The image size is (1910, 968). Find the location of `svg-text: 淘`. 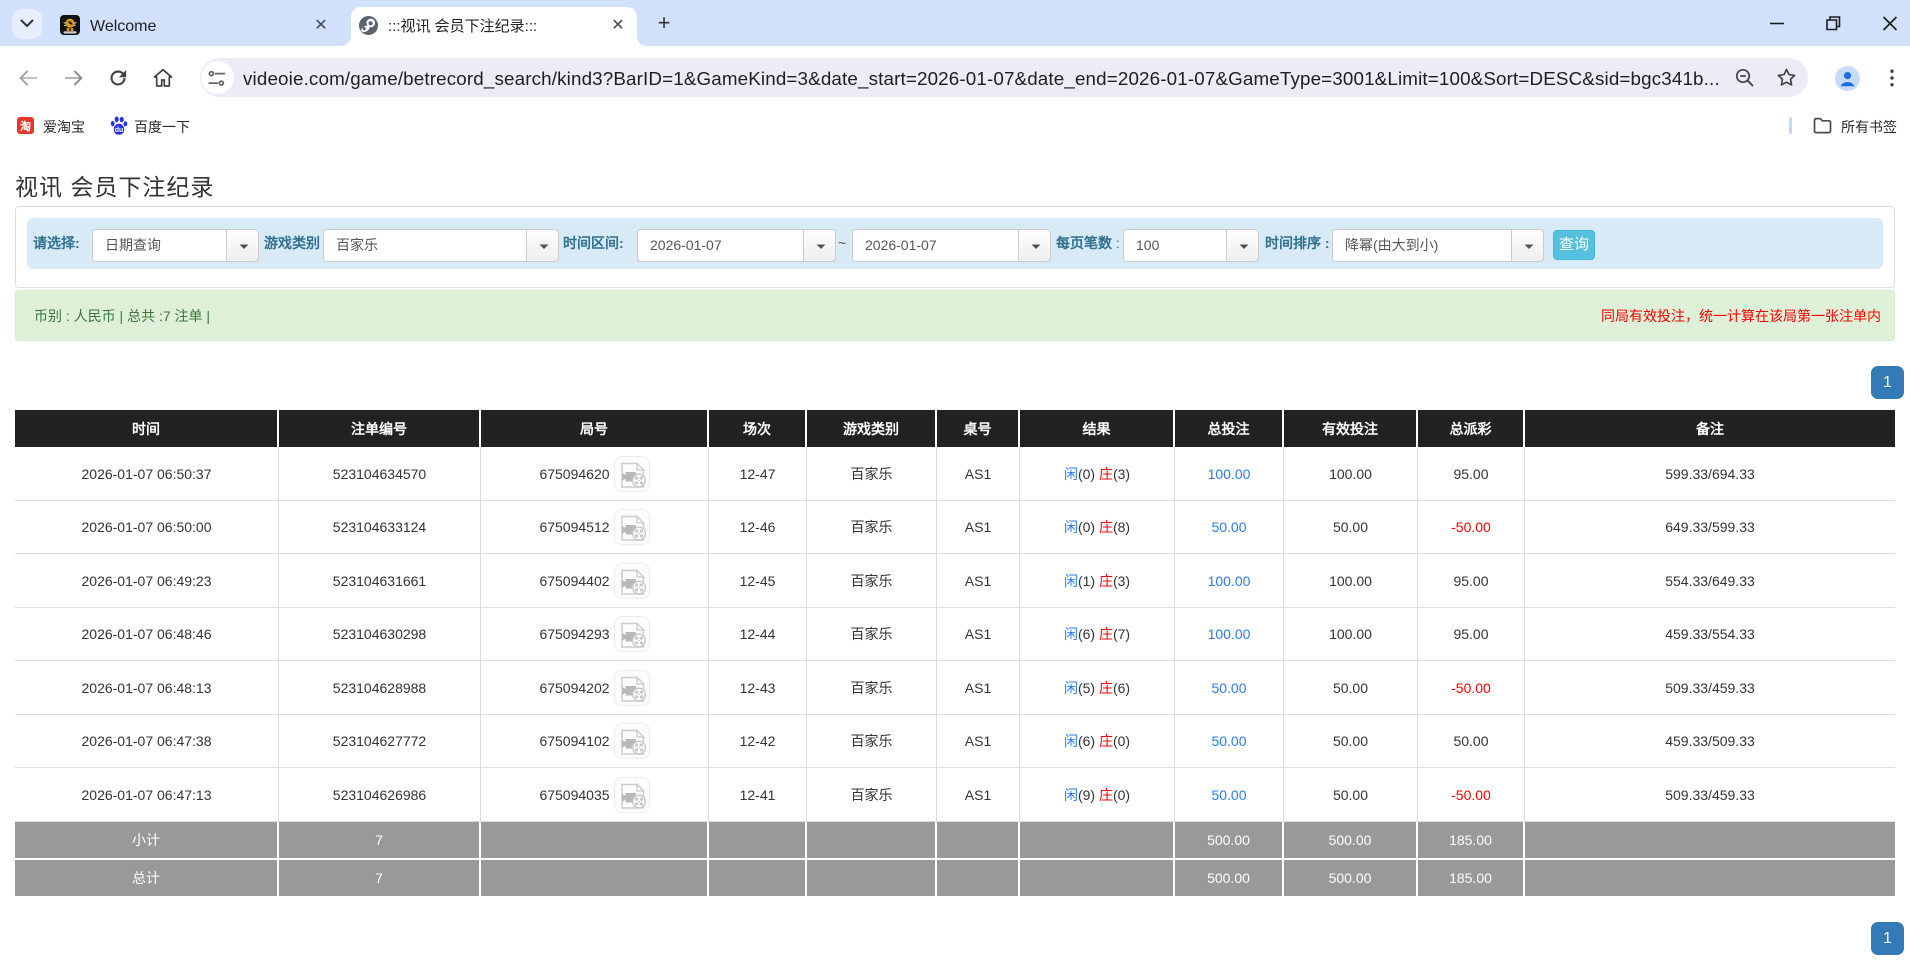

svg-text: 淘 is located at coordinates (25, 126).